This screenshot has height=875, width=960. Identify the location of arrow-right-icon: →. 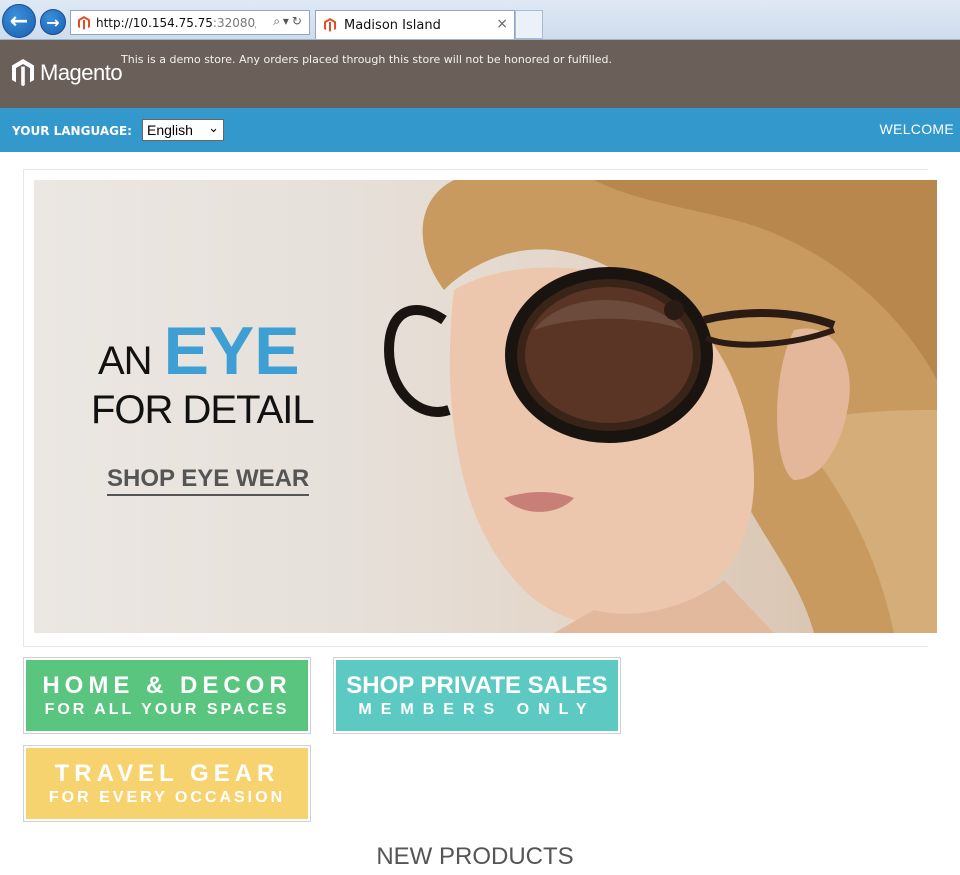
(53, 22).